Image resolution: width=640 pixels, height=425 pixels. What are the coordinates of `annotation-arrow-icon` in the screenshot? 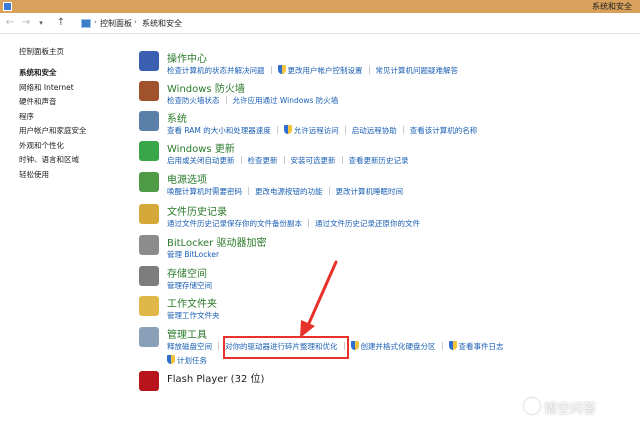 It's located at (319, 299).